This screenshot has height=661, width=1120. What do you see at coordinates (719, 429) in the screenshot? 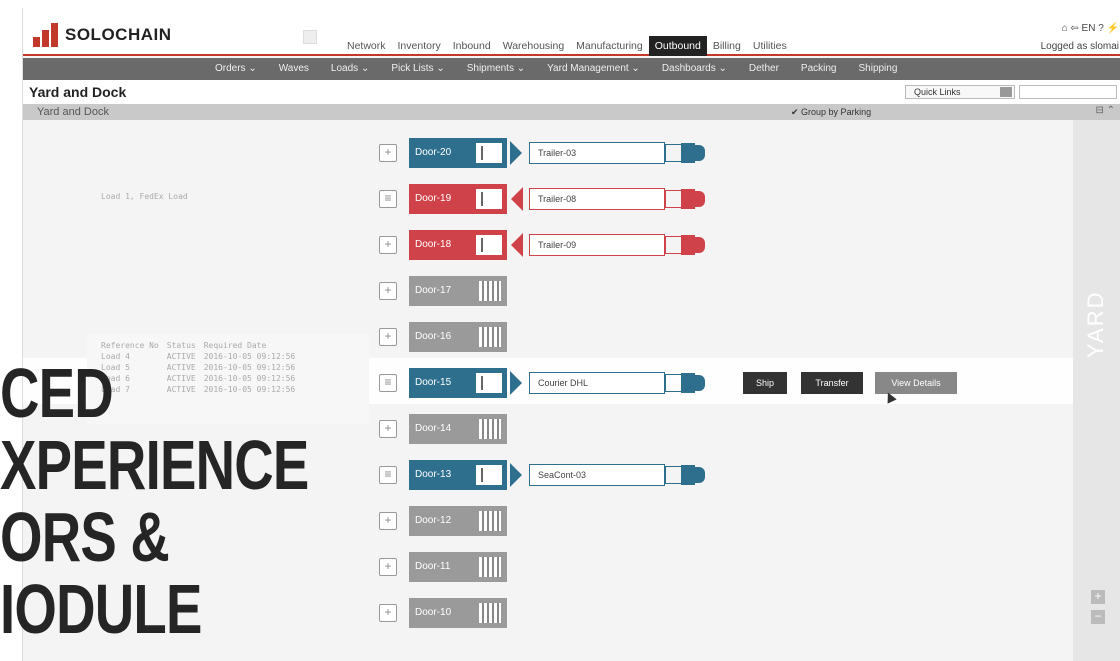
I see `door-row: + Door-14` at bounding box center [719, 429].